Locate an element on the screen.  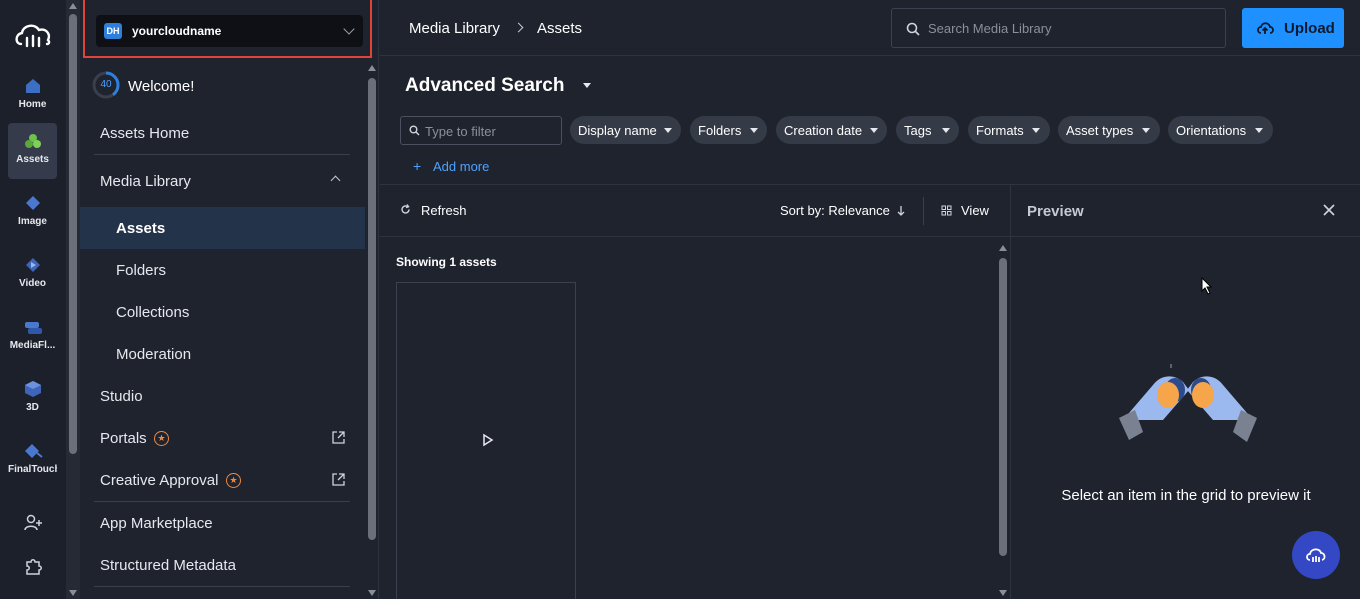
chip-label: Formats is located at coordinates (1000, 130).